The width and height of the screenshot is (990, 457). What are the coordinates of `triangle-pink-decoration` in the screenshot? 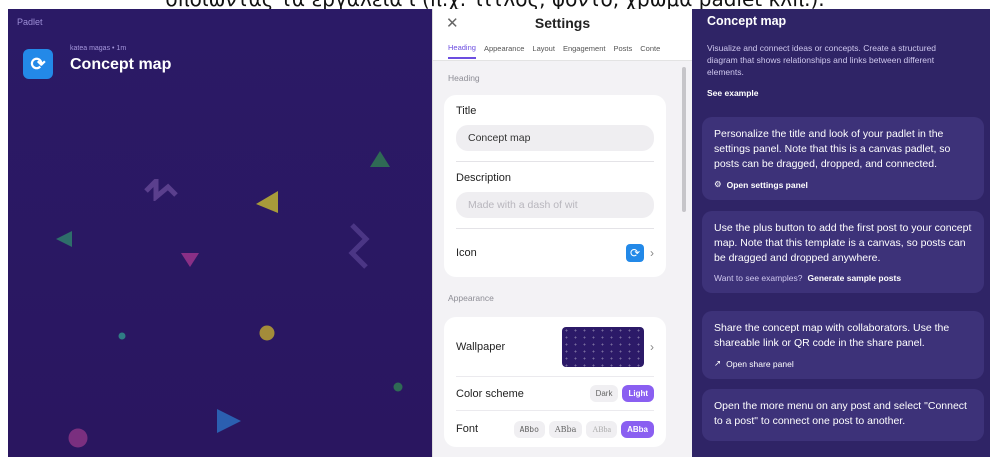 It's located at (190, 260).